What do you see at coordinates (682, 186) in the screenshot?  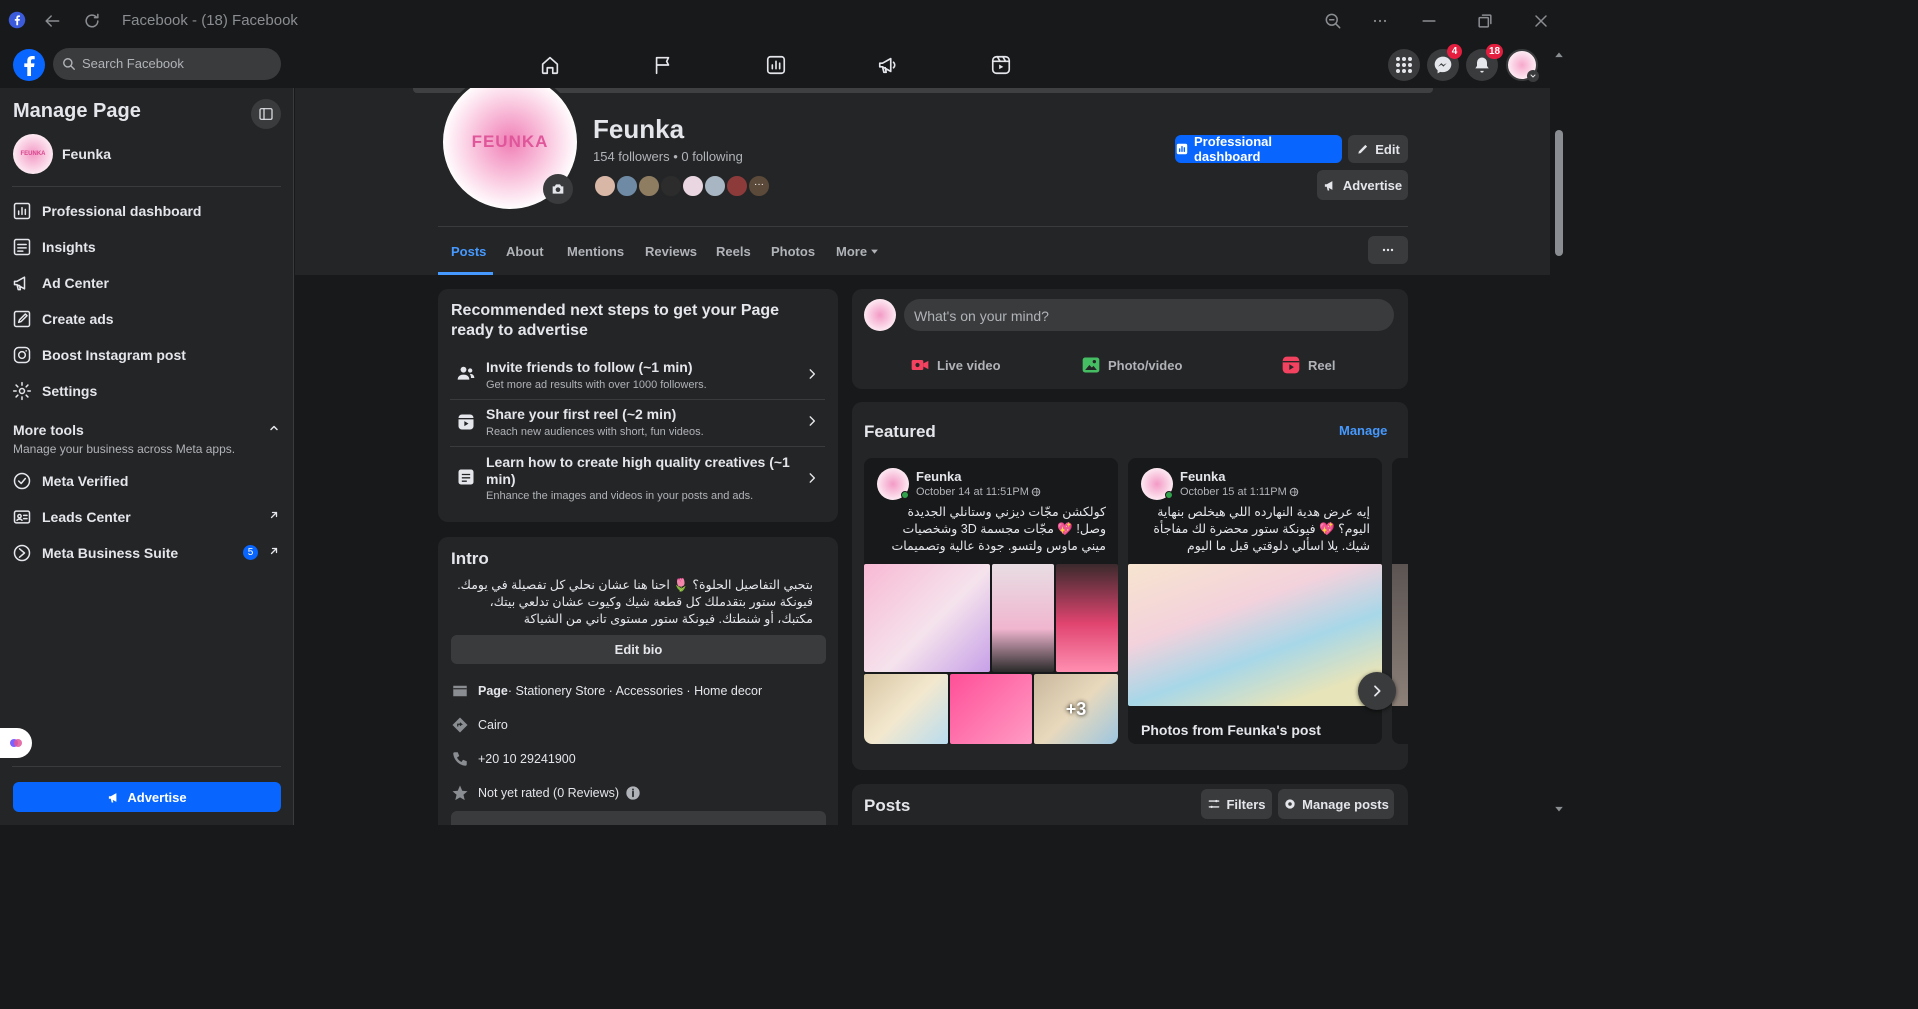 I see `follower-avatars: ···` at bounding box center [682, 186].